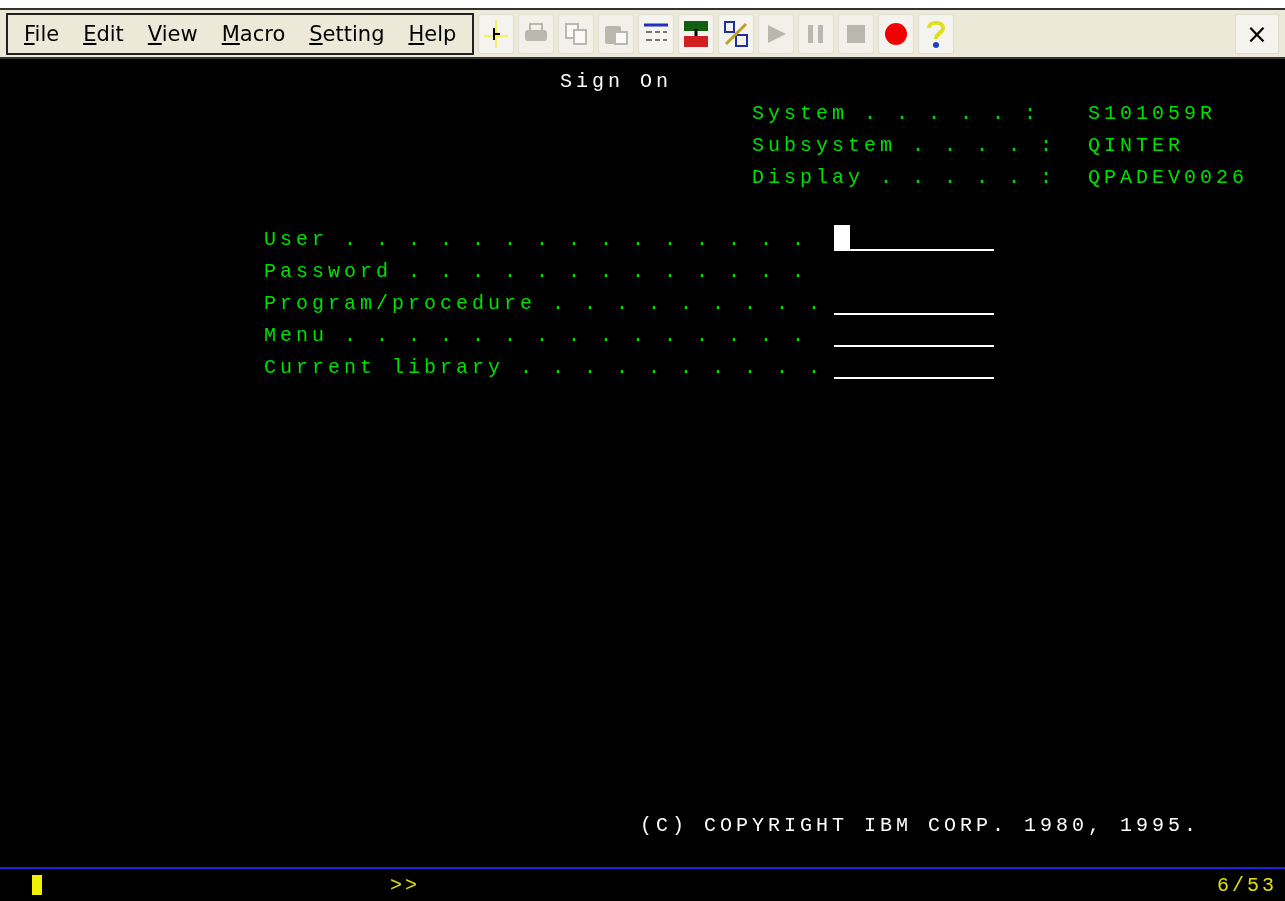 Image resolution: width=1285 pixels, height=901 pixels. Describe the element at coordinates (1136, 145) in the screenshot. I see `info-value: QINTER` at that location.